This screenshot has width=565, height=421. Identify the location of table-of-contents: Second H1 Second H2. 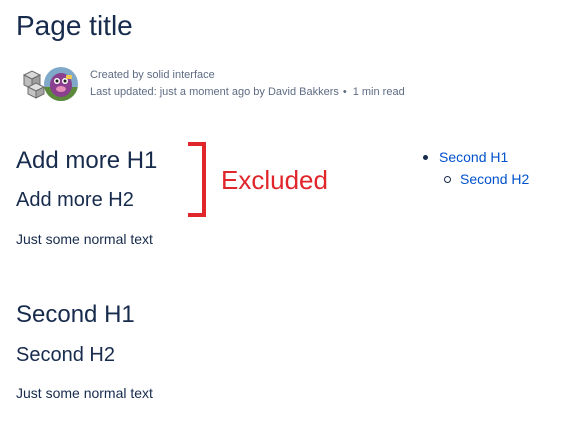
(474, 168).